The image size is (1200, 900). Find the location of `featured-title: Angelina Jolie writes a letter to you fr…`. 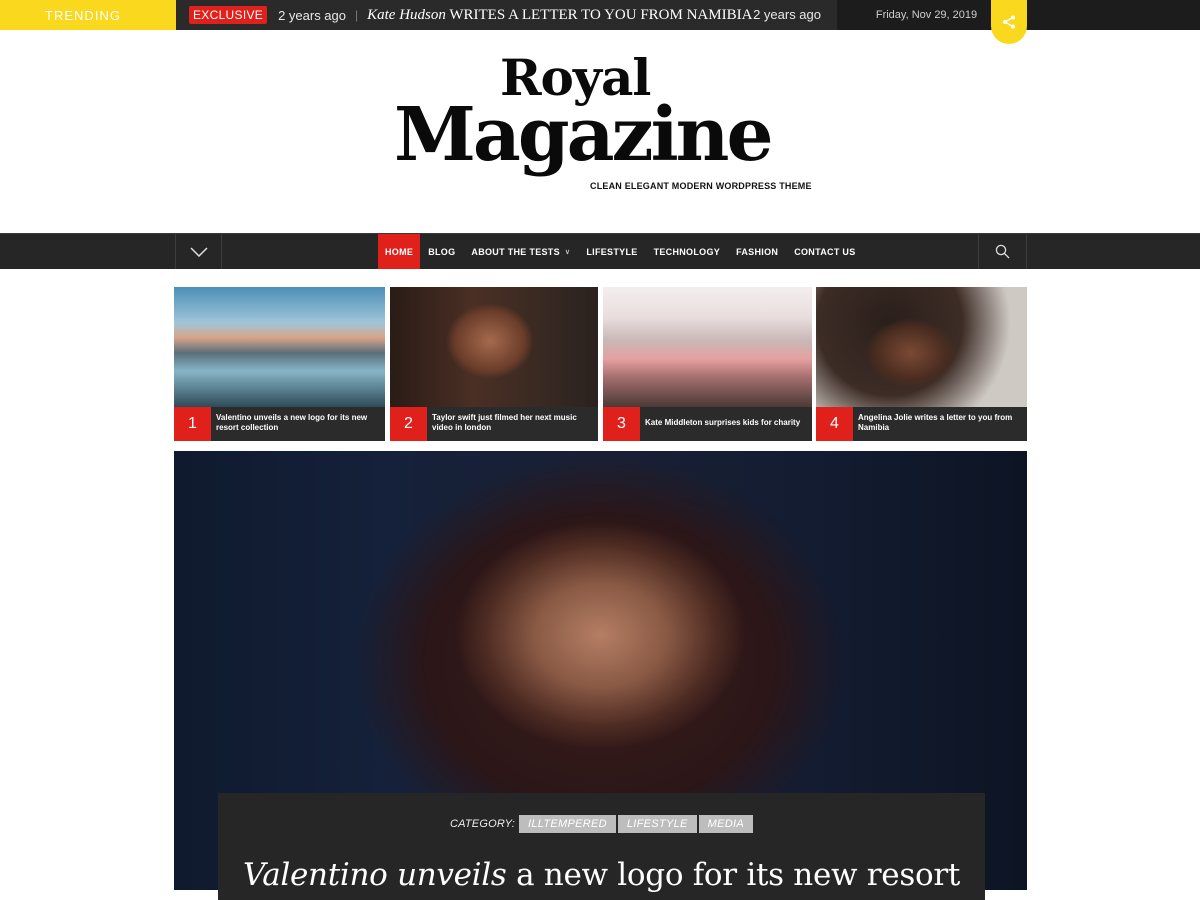

featured-title: Angelina Jolie writes a letter to you fr… is located at coordinates (938, 422).